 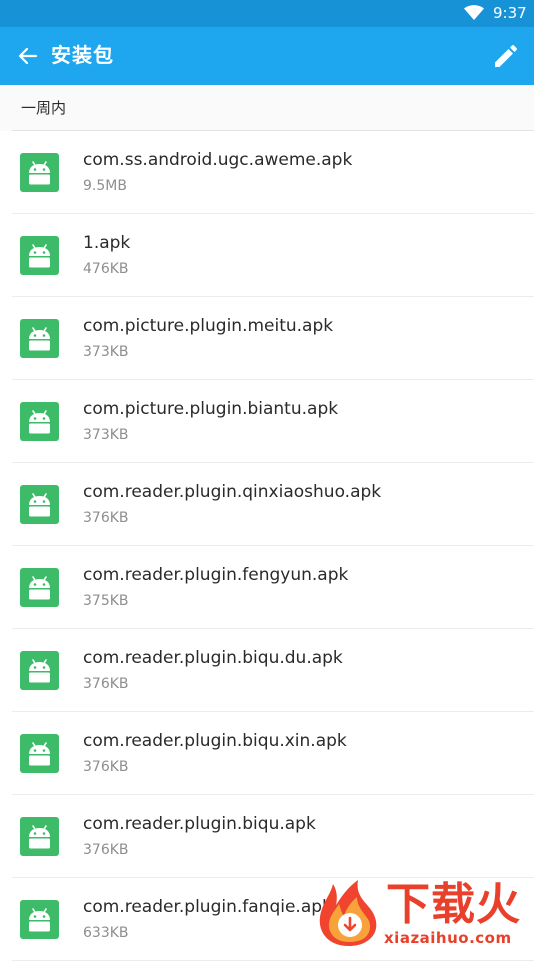 What do you see at coordinates (267, 13) in the screenshot?
I see `status-bar: 9:37` at bounding box center [267, 13].